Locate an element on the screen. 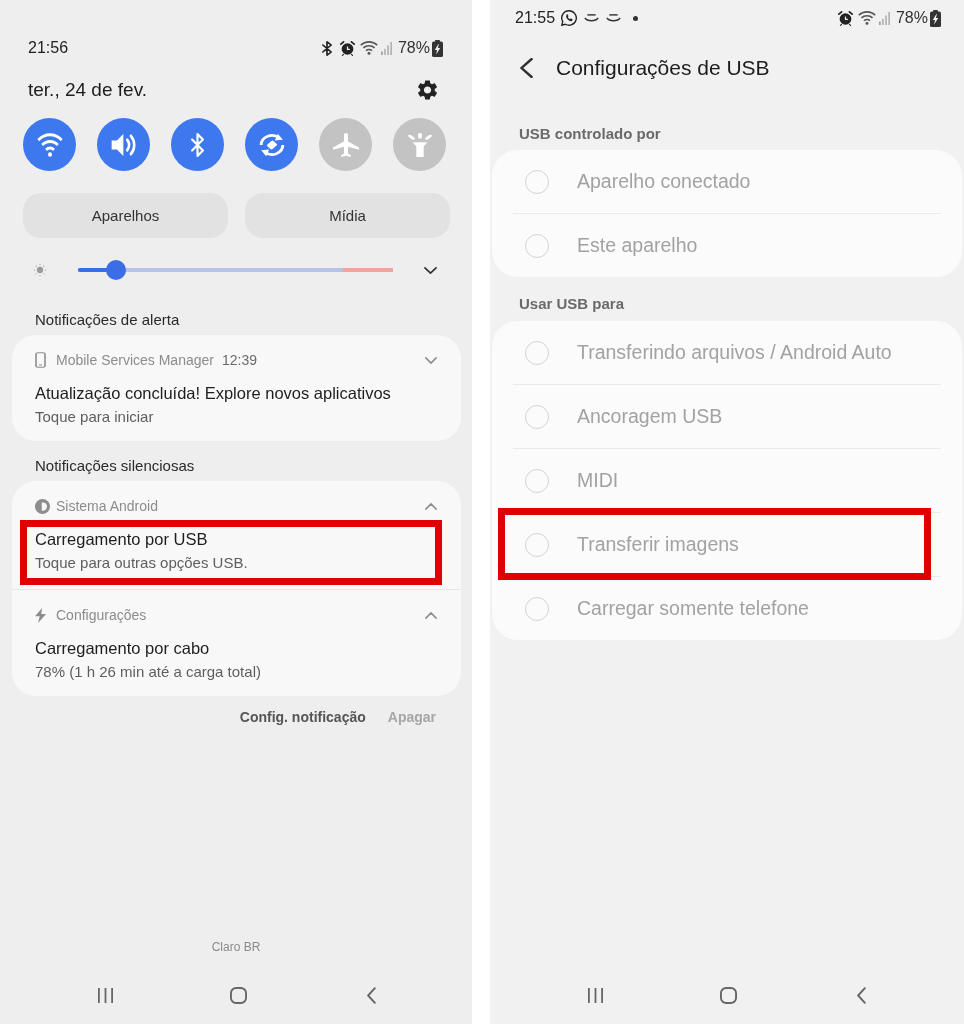 This screenshot has height=1024, width=964. dot-icon is located at coordinates (636, 18).